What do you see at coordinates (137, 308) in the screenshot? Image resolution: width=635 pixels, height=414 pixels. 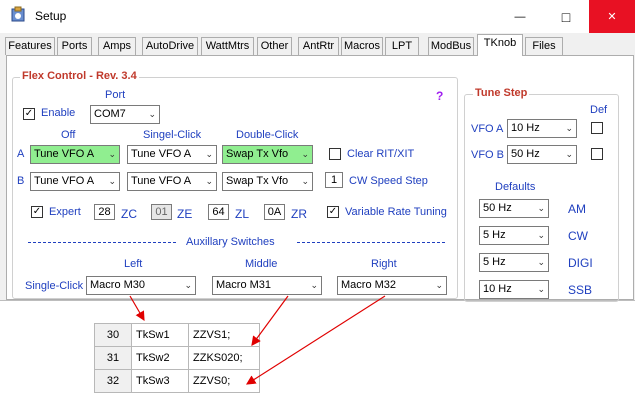 I see `arrow-left-to-row30` at bounding box center [137, 308].